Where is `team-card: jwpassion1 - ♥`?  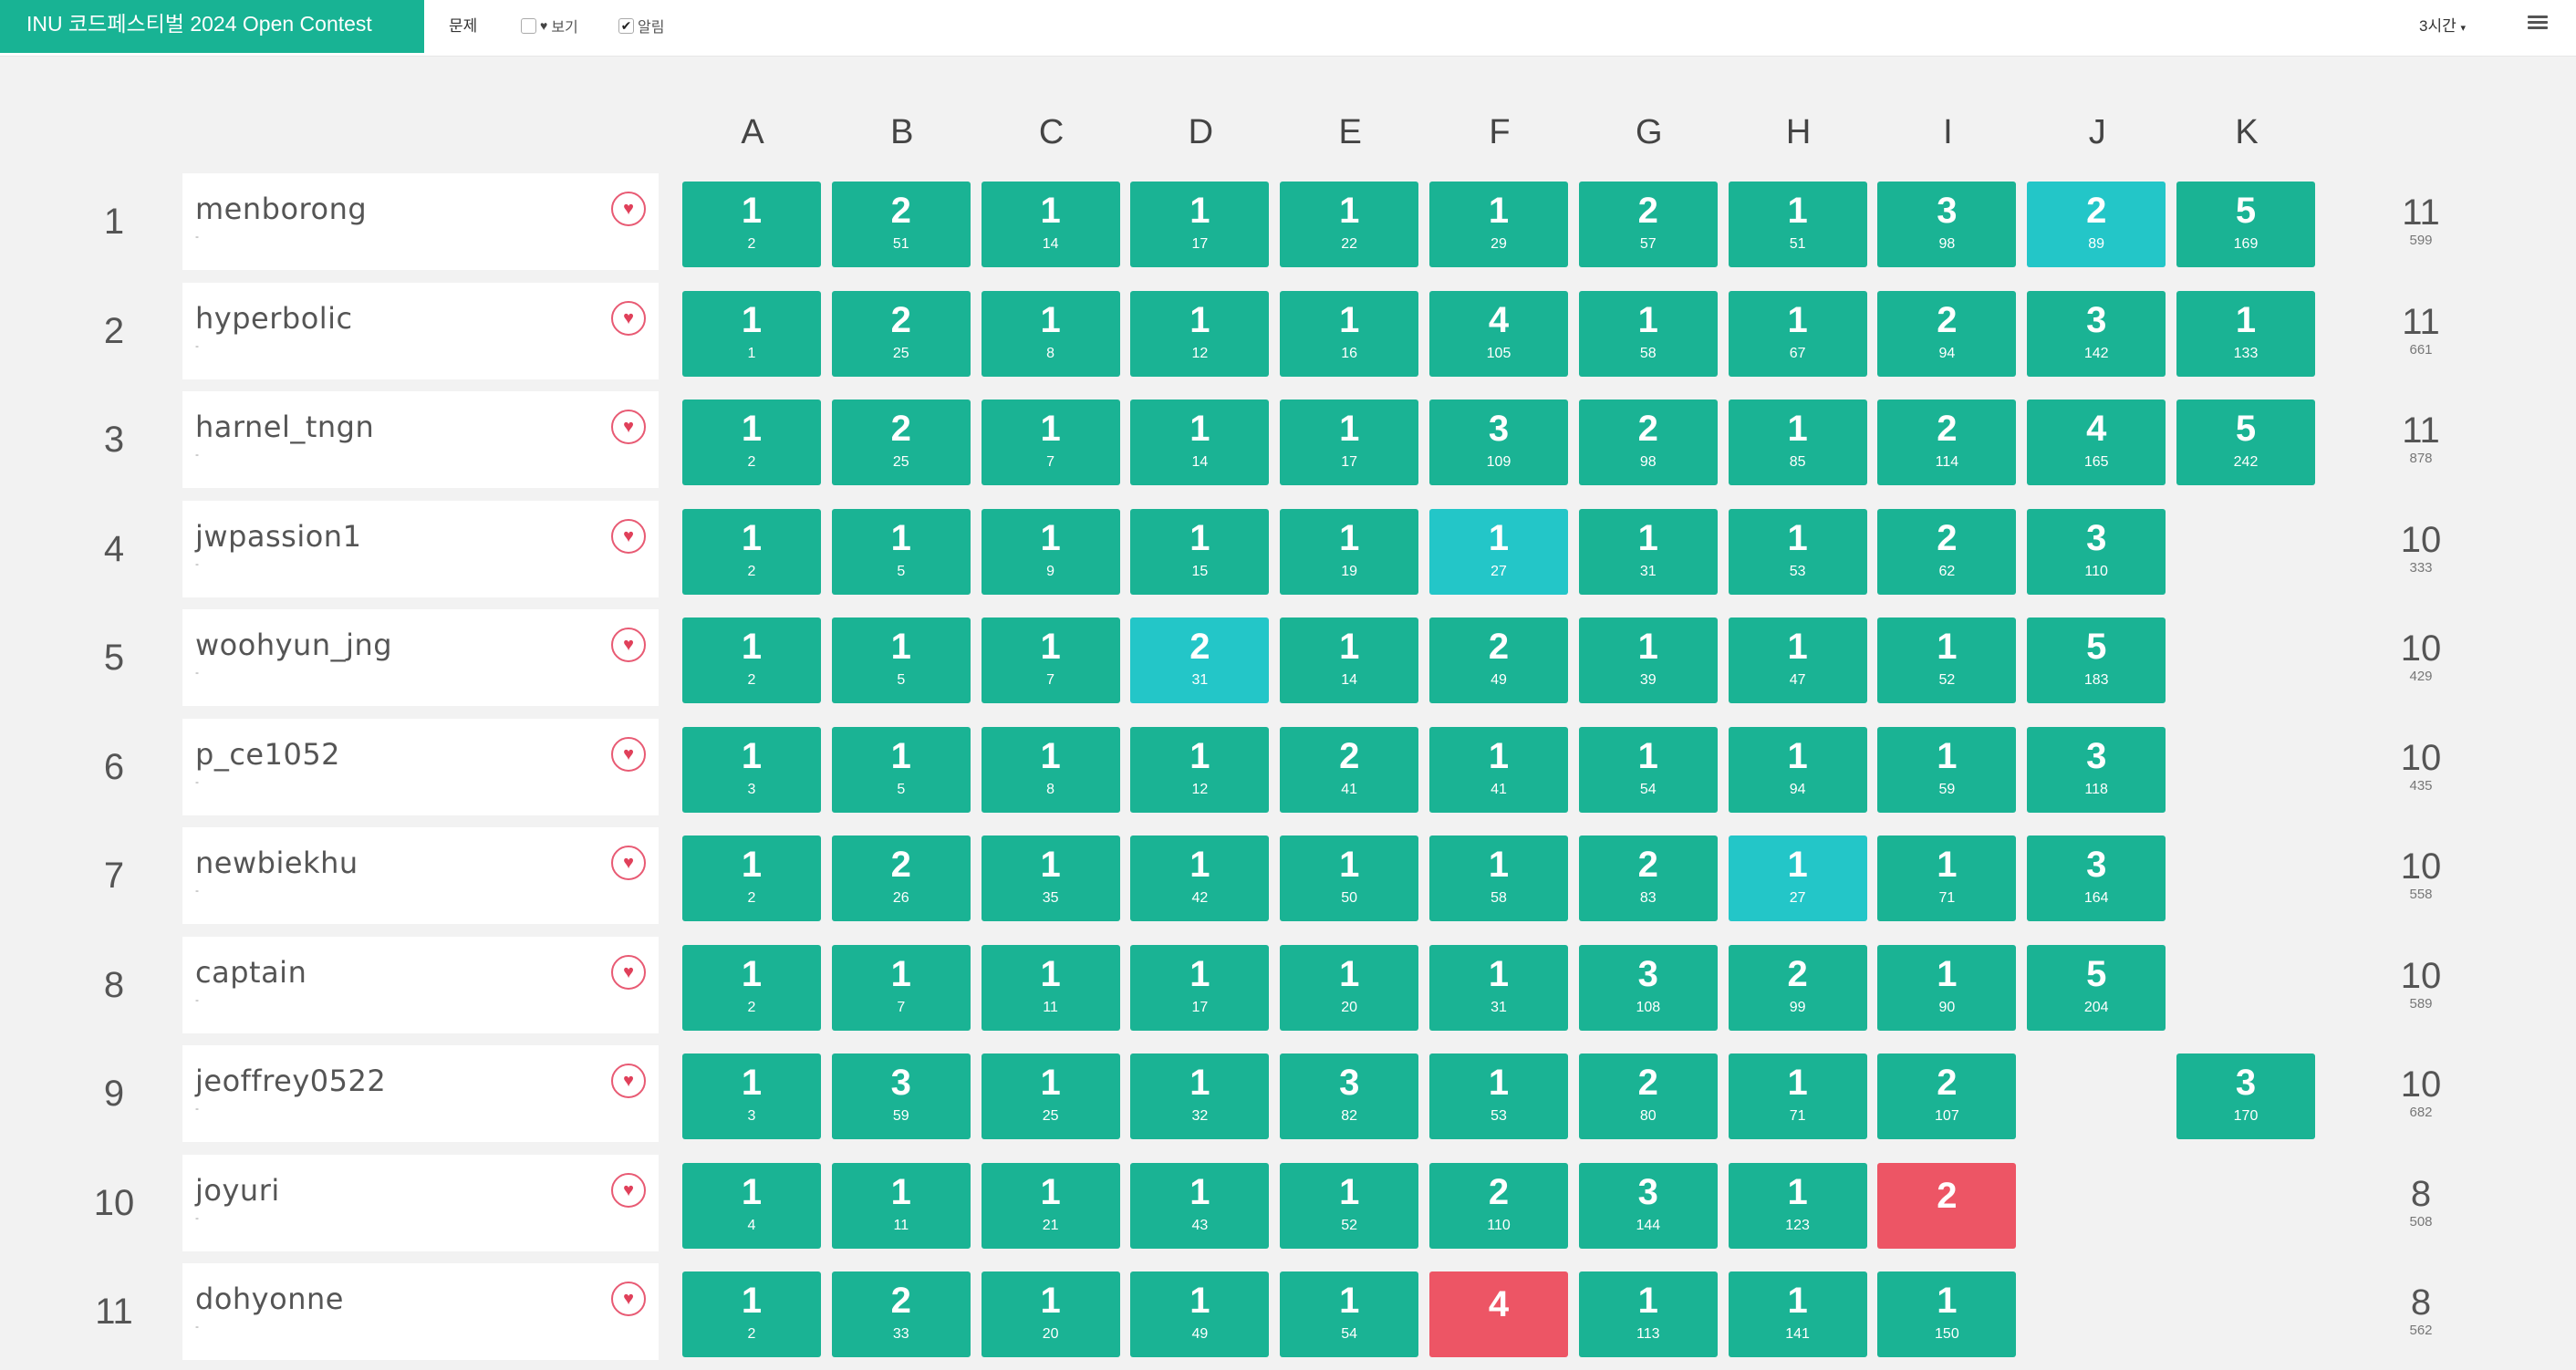 team-card: jwpassion1 - ♥ is located at coordinates (420, 548).